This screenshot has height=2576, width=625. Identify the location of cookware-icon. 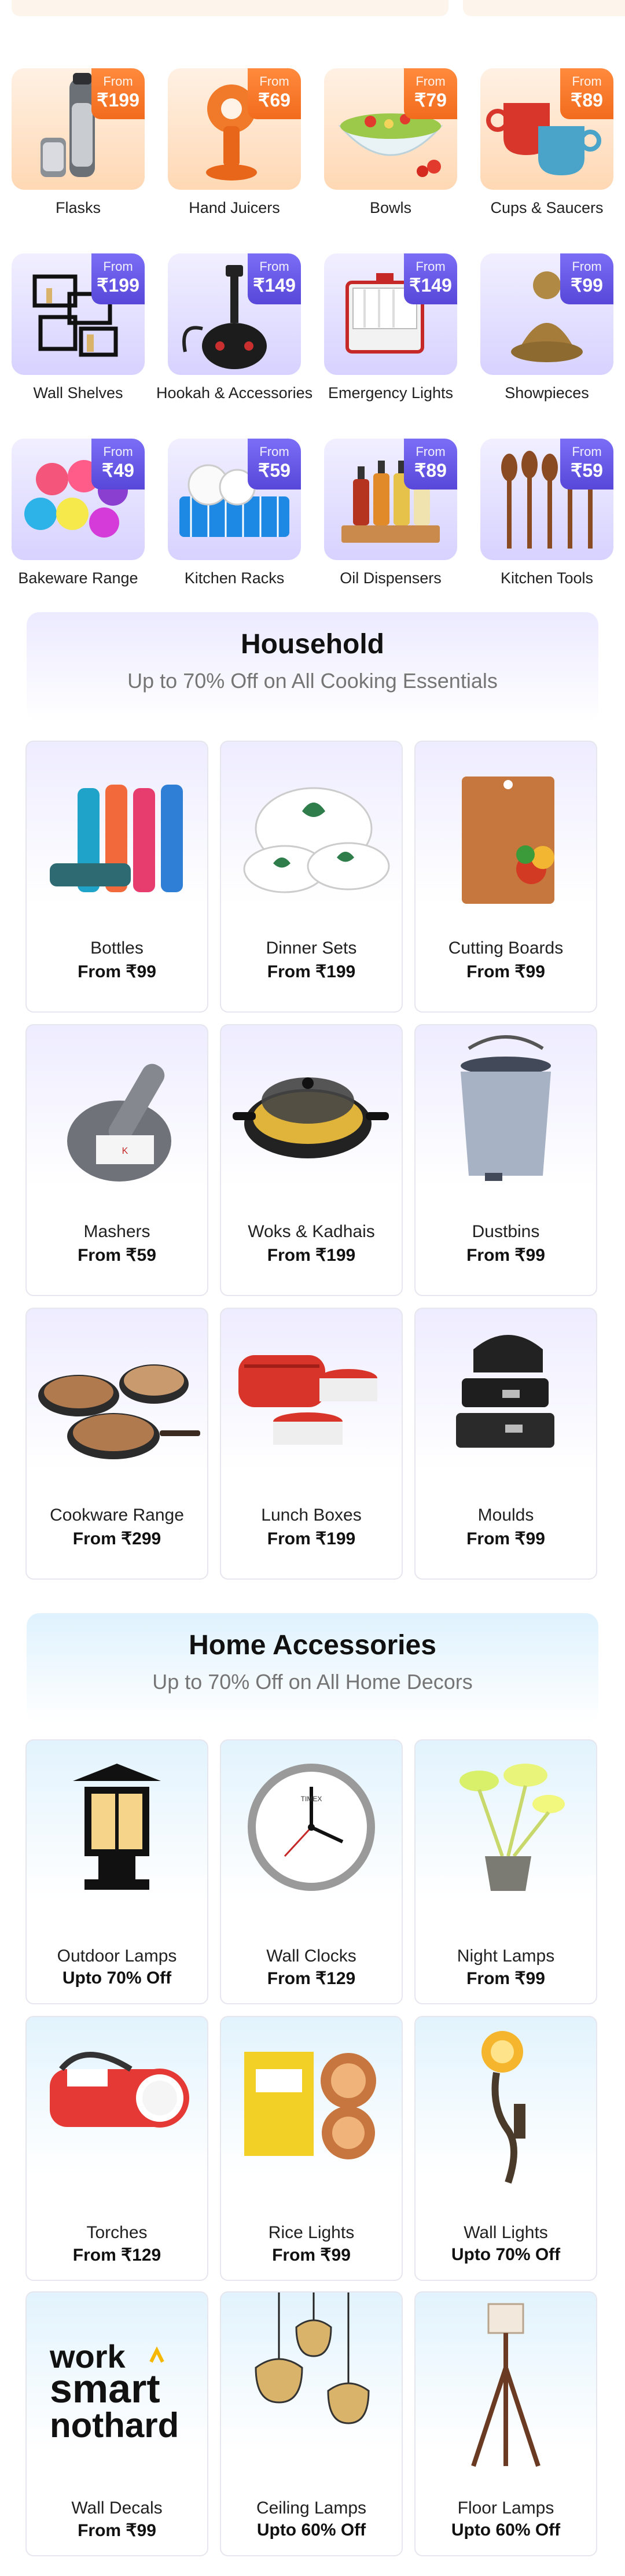
(119, 1411).